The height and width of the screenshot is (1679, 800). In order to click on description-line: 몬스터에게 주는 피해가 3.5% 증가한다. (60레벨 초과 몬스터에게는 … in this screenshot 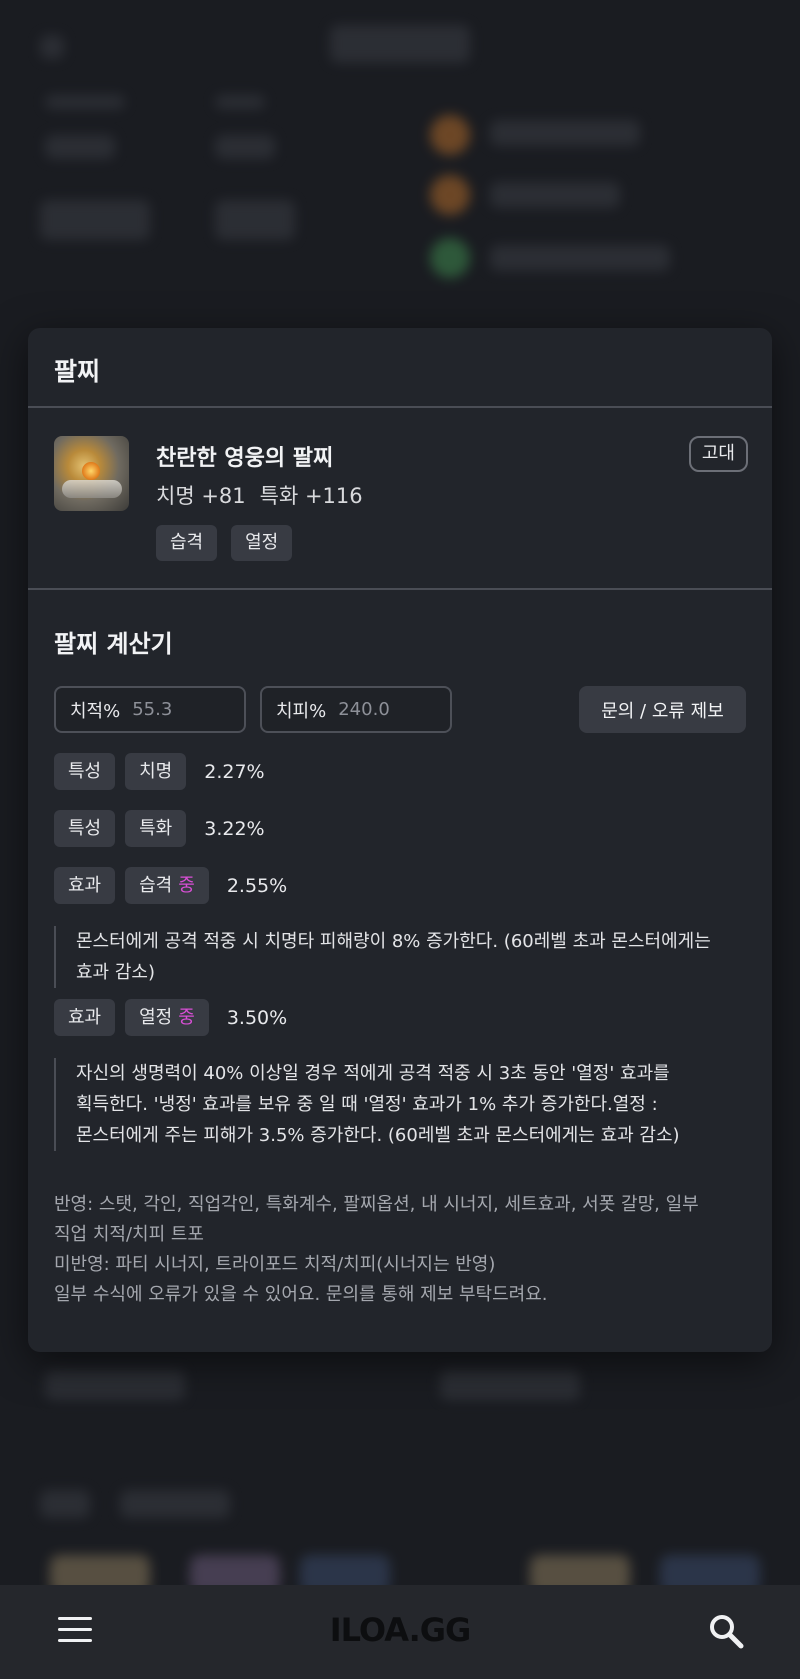, I will do `click(378, 1135)`.